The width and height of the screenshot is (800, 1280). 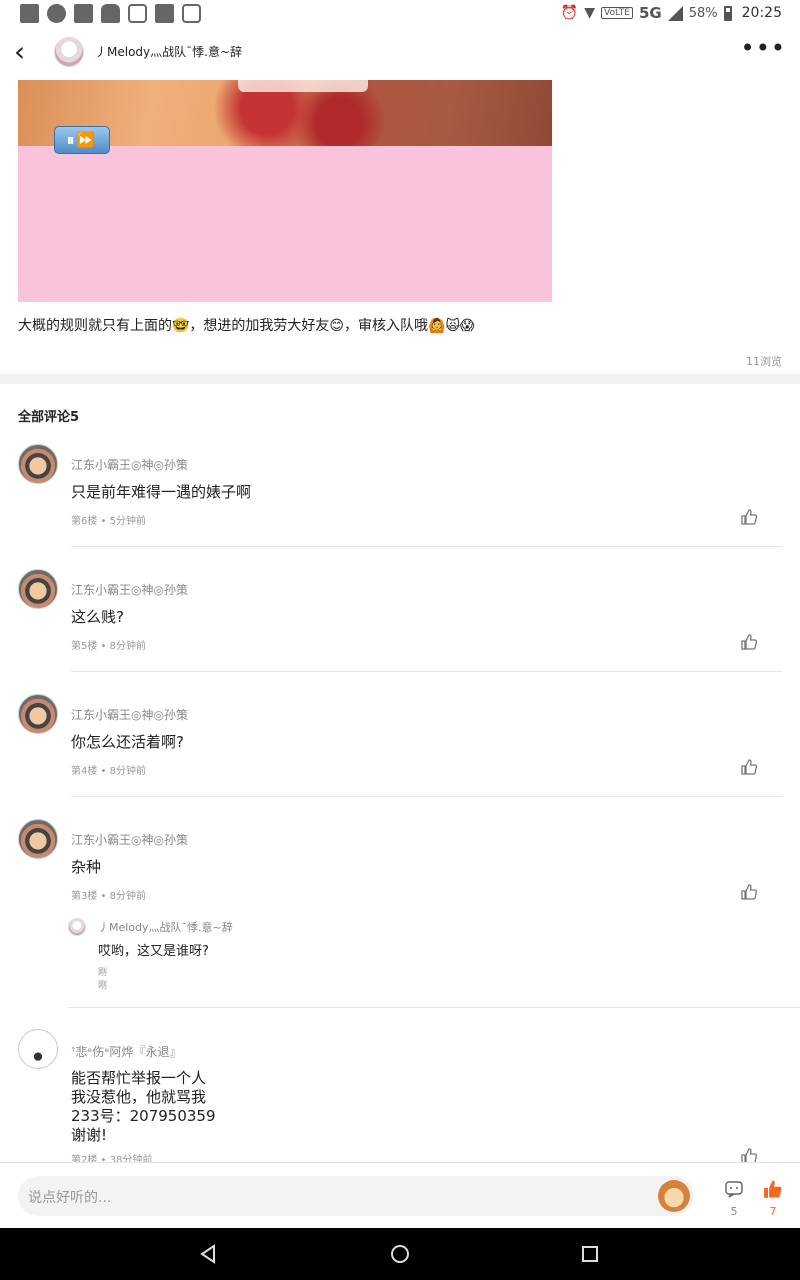 I want to click on comment-meta: 第2楼 • 38分钟前, so click(x=112, y=1158).